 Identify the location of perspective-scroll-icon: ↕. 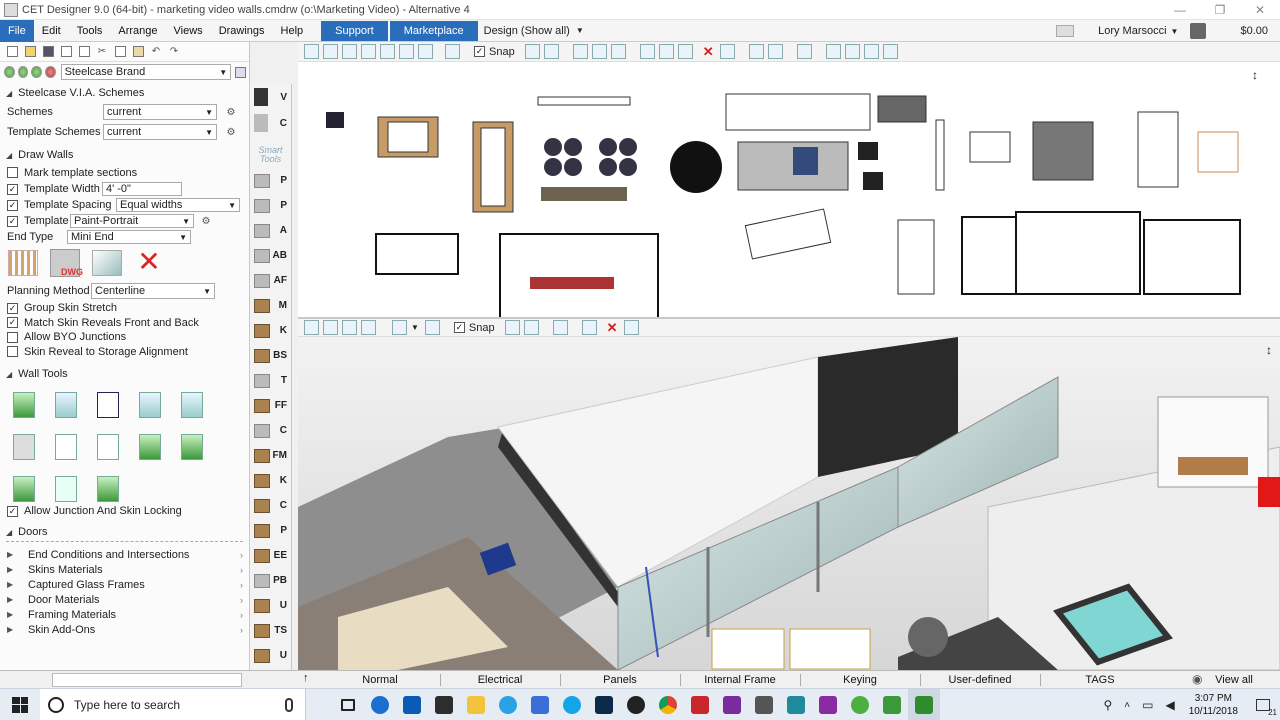
(1269, 350).